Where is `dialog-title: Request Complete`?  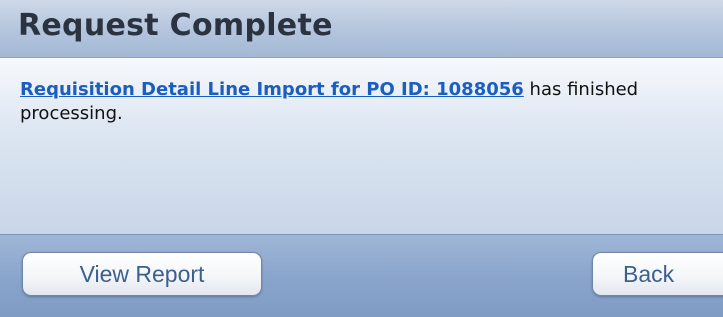 dialog-title: Request Complete is located at coordinates (175, 25).